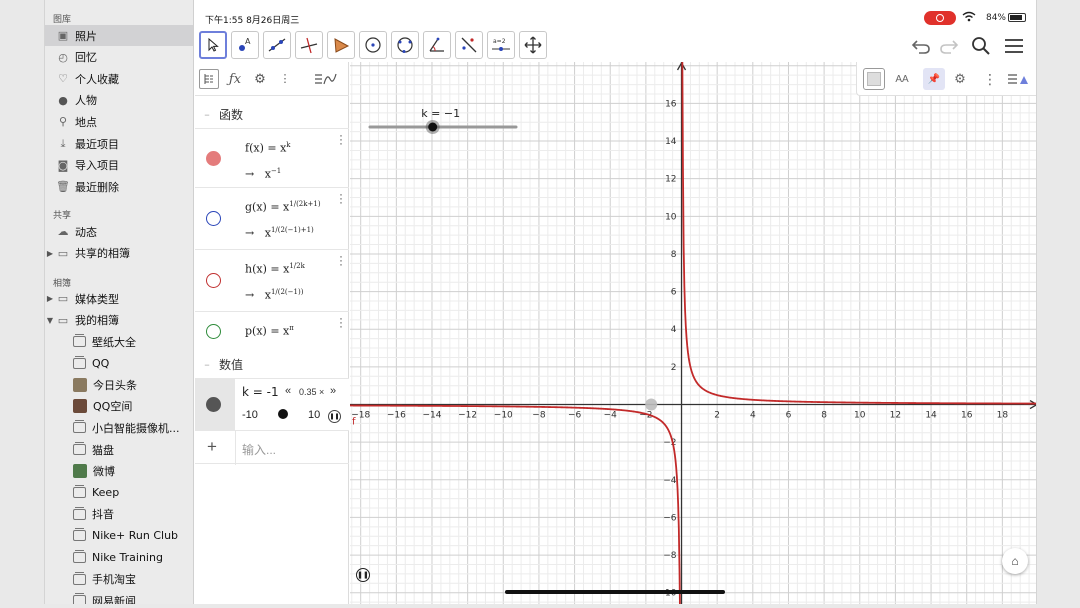  Describe the element at coordinates (50, 320) in the screenshot. I see `disclosure-triangle-icon: ▼` at that location.